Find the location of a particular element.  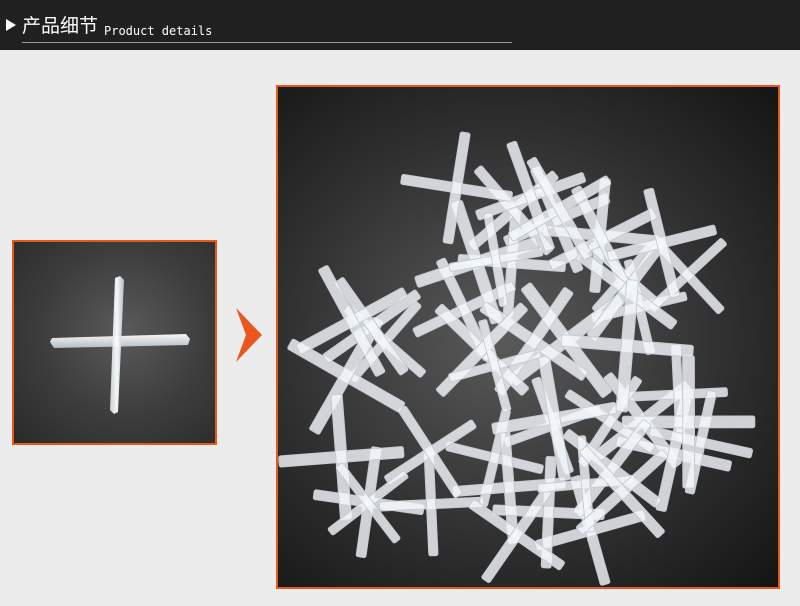

header-underline is located at coordinates (267, 42).